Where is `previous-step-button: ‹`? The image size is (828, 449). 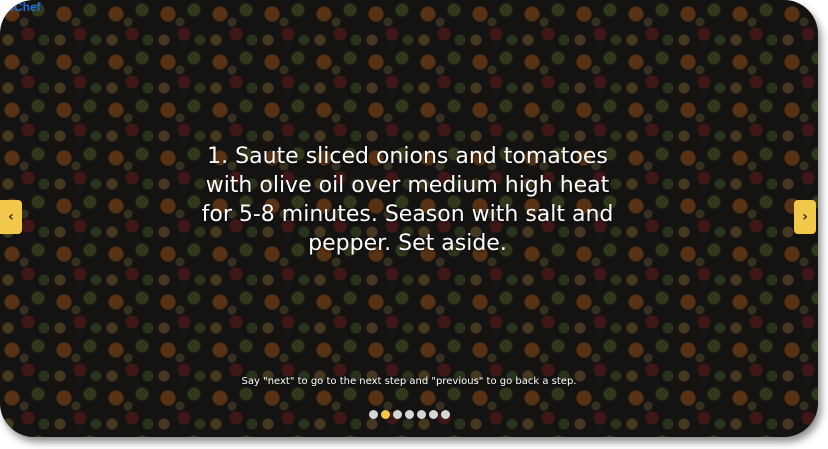 previous-step-button: ‹ is located at coordinates (11, 217).